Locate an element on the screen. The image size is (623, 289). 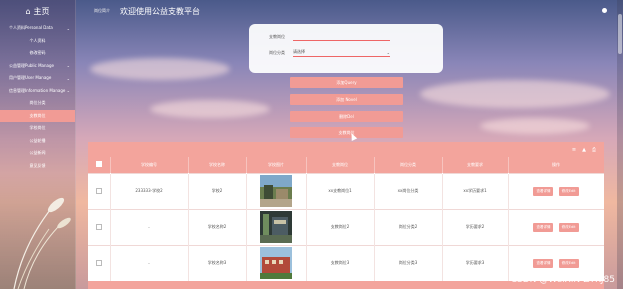
school-id-cell: - is located at coordinates (149, 262).